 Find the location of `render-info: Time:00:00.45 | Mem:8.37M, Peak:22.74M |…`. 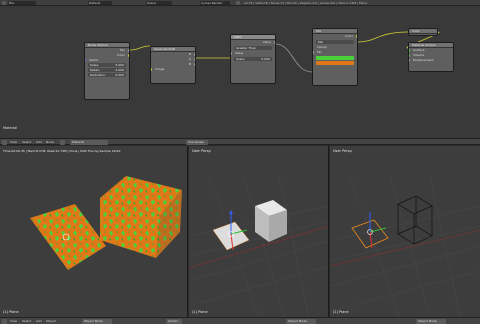

render-info: Time:00:00.45 | Mem:8.37M, Peak:22.74M |… is located at coordinates (62, 151).